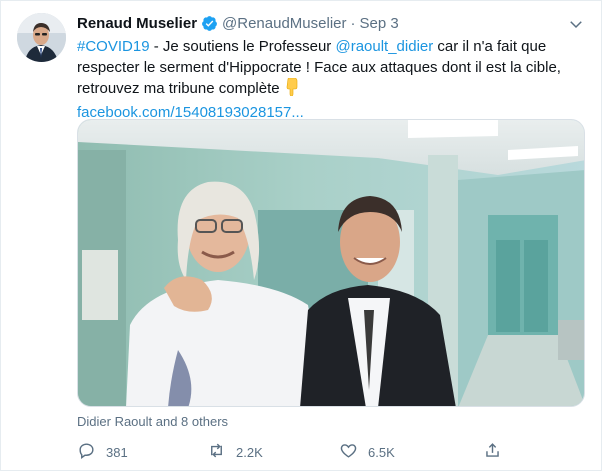  I want to click on like-button: 6.5K, so click(367, 452).